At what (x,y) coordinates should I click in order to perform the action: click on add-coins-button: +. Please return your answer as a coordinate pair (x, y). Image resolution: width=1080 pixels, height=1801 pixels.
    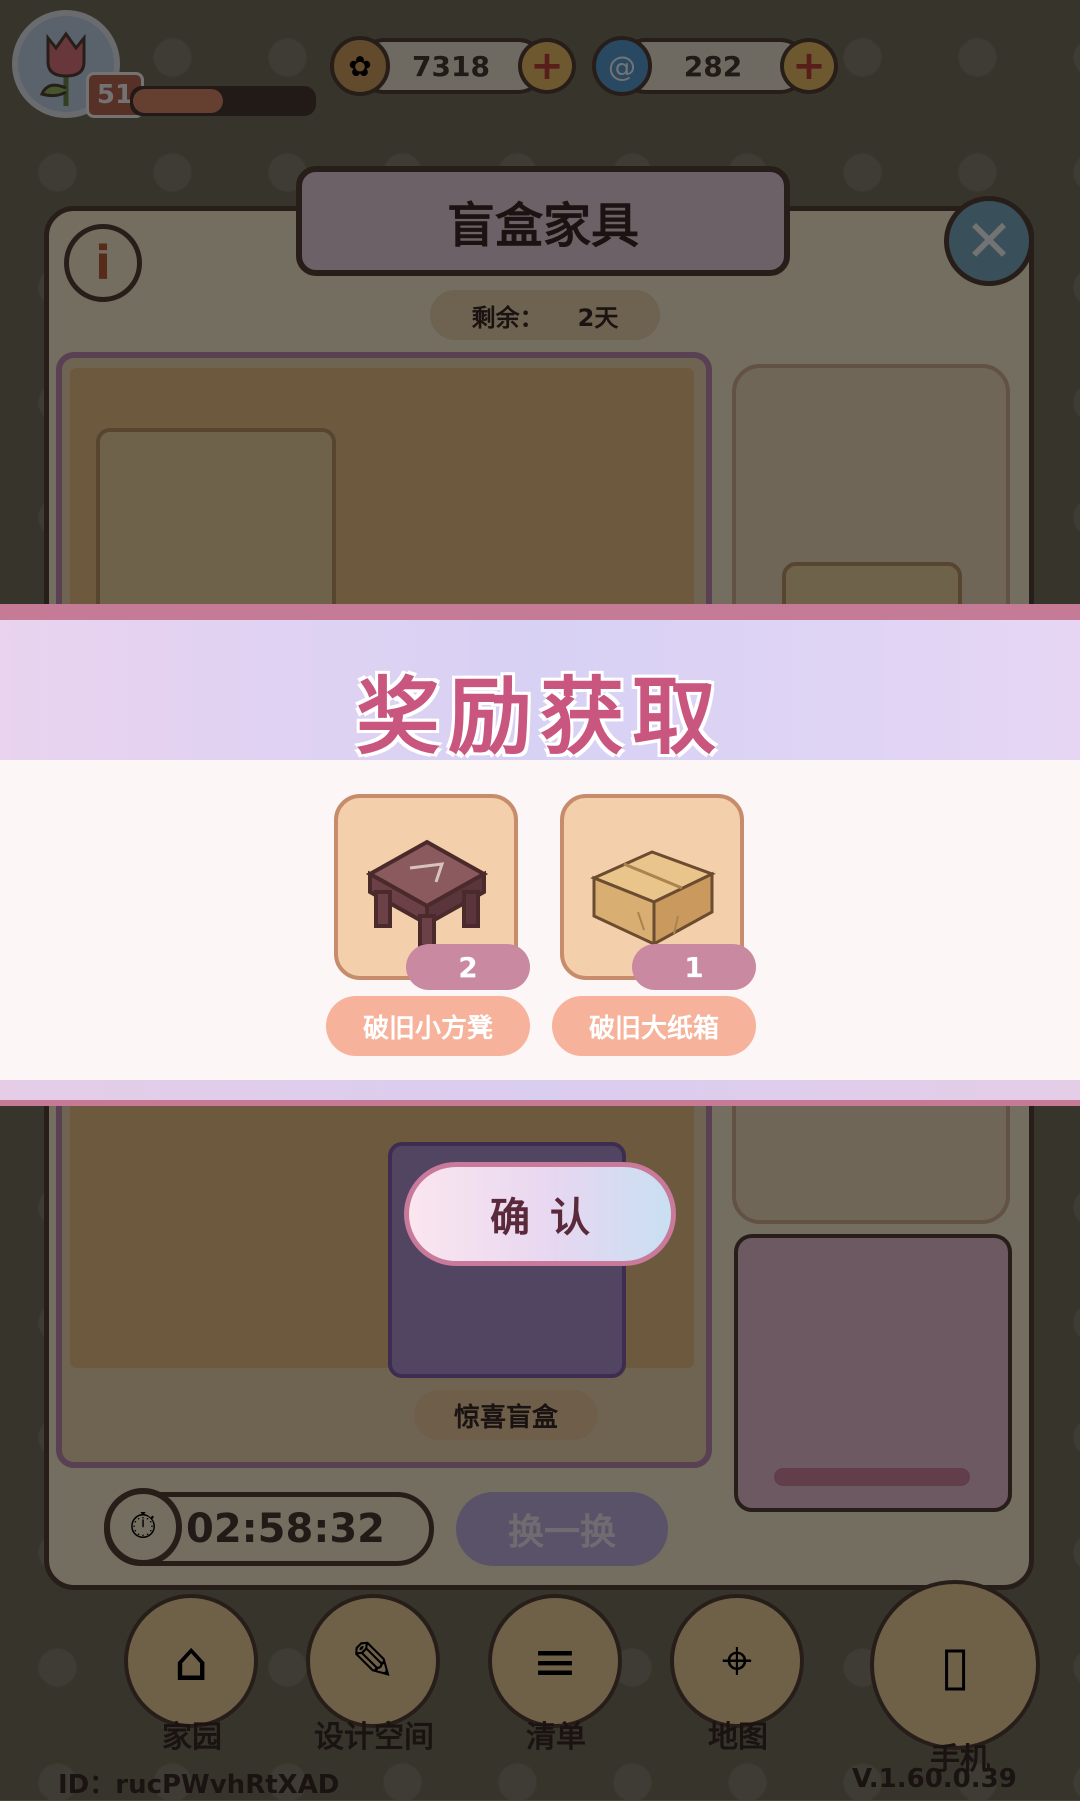
    Looking at the image, I should click on (547, 66).